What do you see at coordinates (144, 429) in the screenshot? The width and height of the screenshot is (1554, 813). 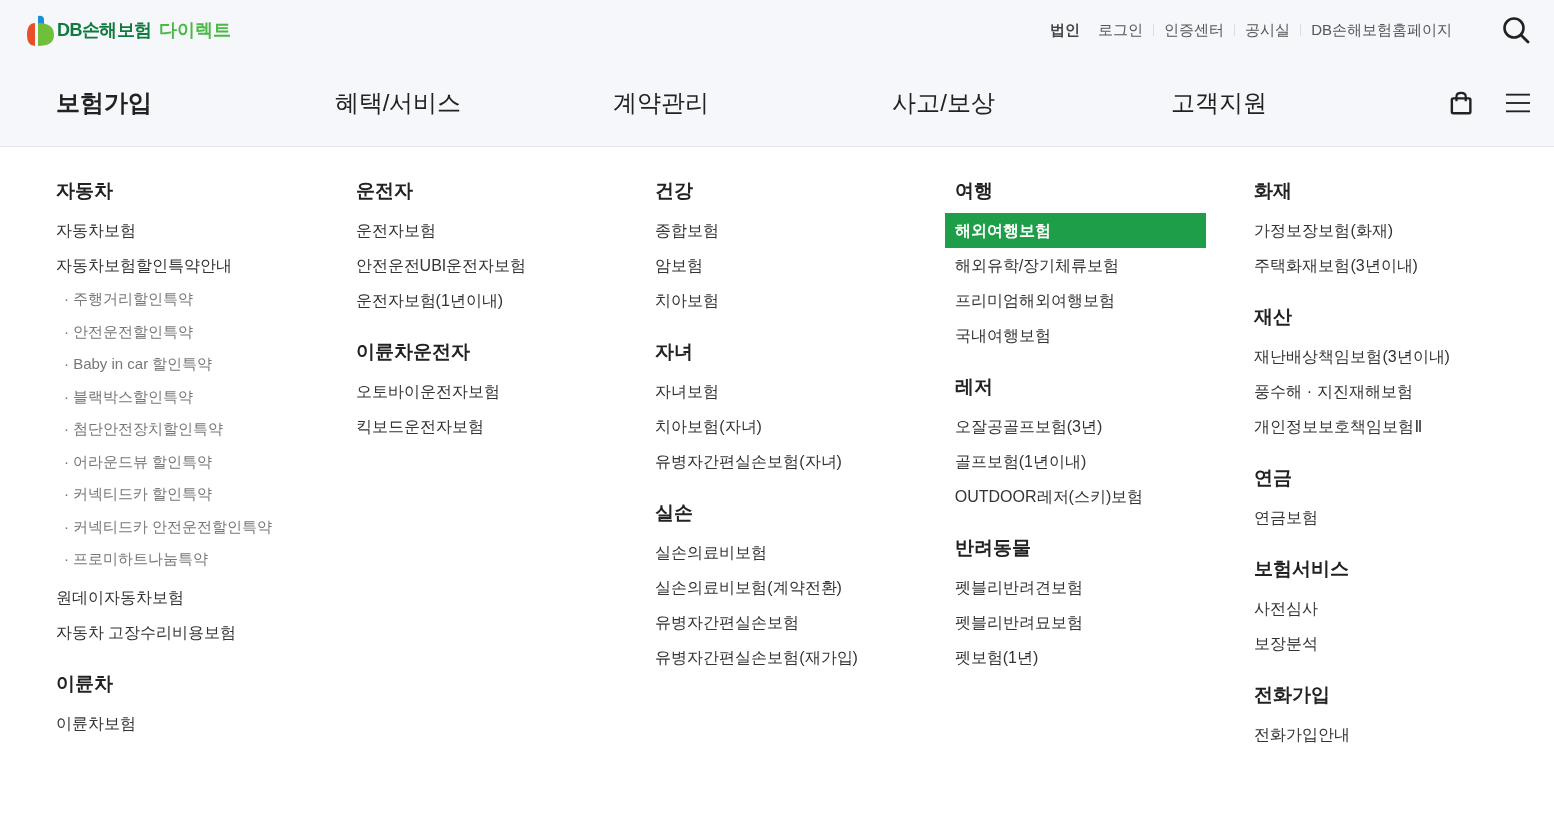 I see `submenu-link: · 첨단안전장치할인특약` at bounding box center [144, 429].